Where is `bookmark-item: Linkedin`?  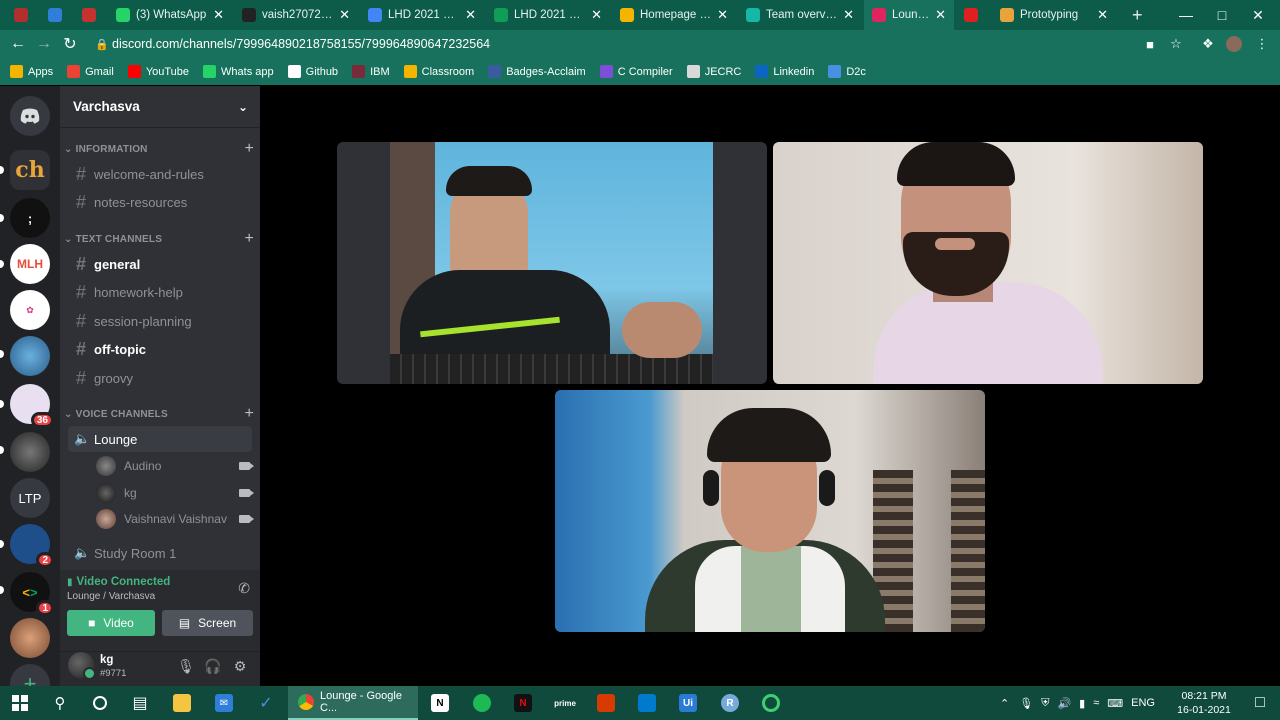
bookmark-item: Linkedin is located at coordinates (784, 71).